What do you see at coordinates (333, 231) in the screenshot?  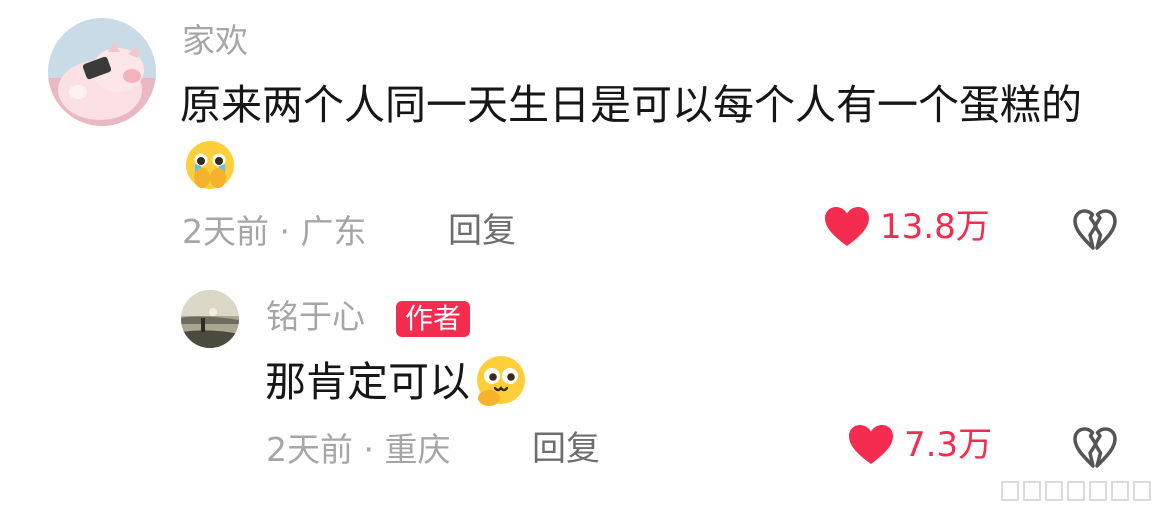 I see `comment-location: 广东` at bounding box center [333, 231].